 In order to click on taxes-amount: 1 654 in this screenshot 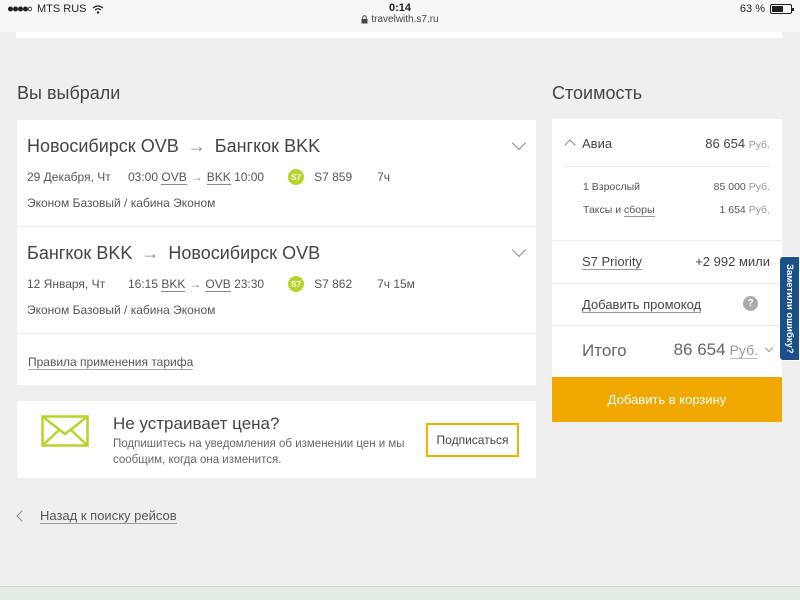, I will do `click(732, 210)`.